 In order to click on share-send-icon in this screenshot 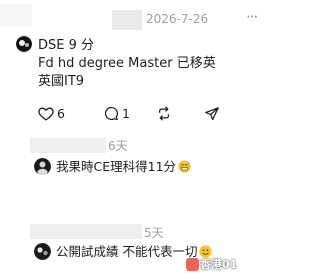, I will do `click(212, 114)`.